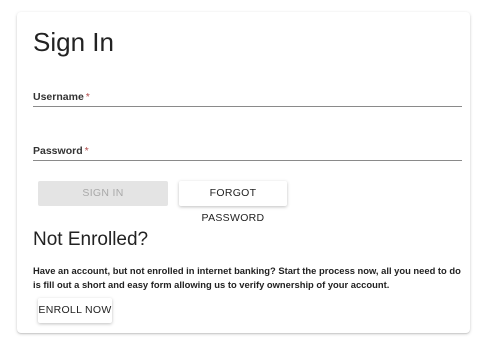 Image resolution: width=487 pixels, height=339 pixels. Describe the element at coordinates (247, 95) in the screenshot. I see `username-field: Username *` at that location.